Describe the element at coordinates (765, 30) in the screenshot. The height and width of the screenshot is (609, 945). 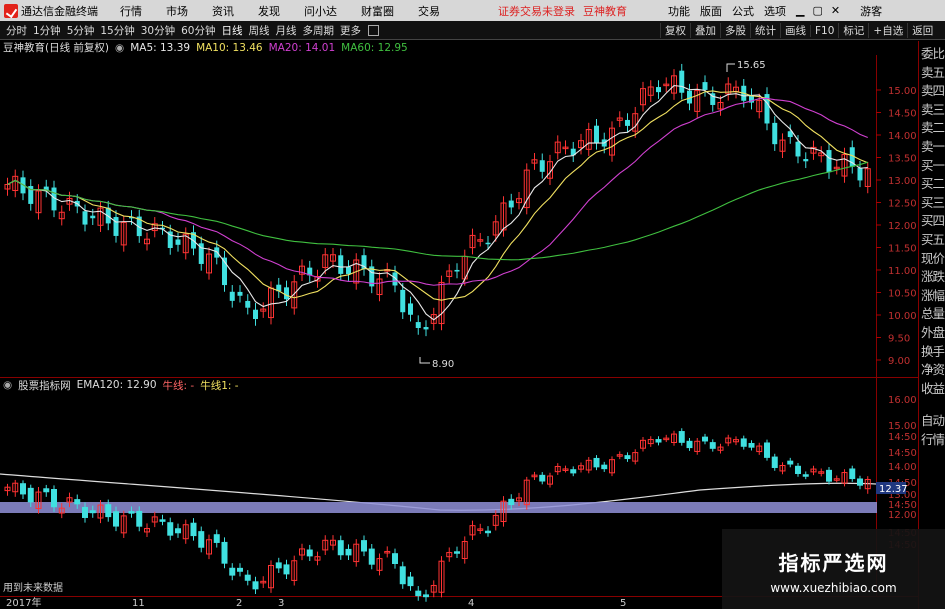
I see `tb-tongji: 统计` at that location.